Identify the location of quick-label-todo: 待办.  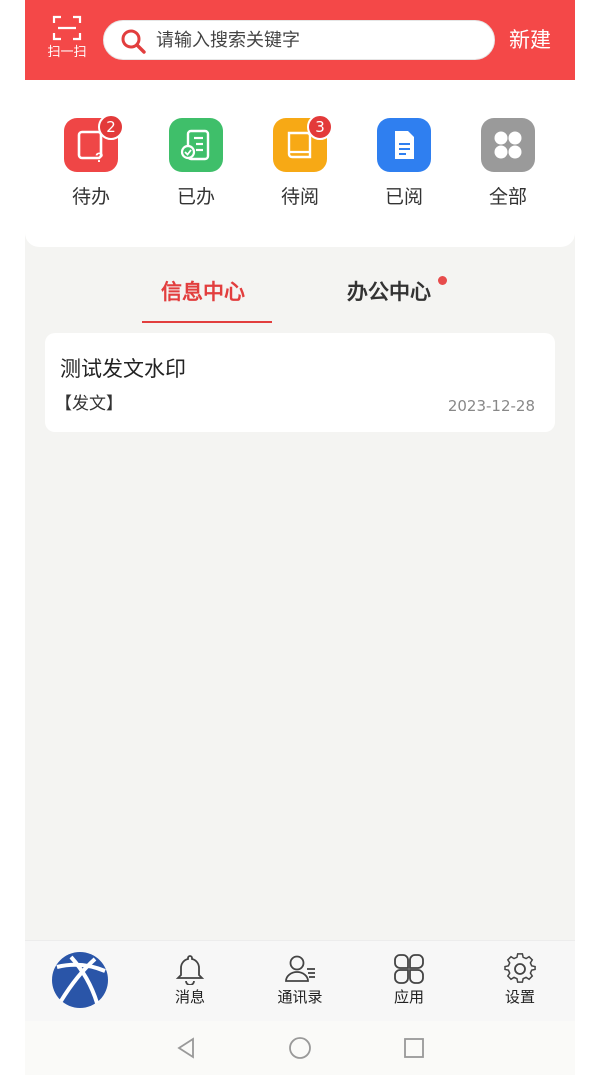
(90, 197).